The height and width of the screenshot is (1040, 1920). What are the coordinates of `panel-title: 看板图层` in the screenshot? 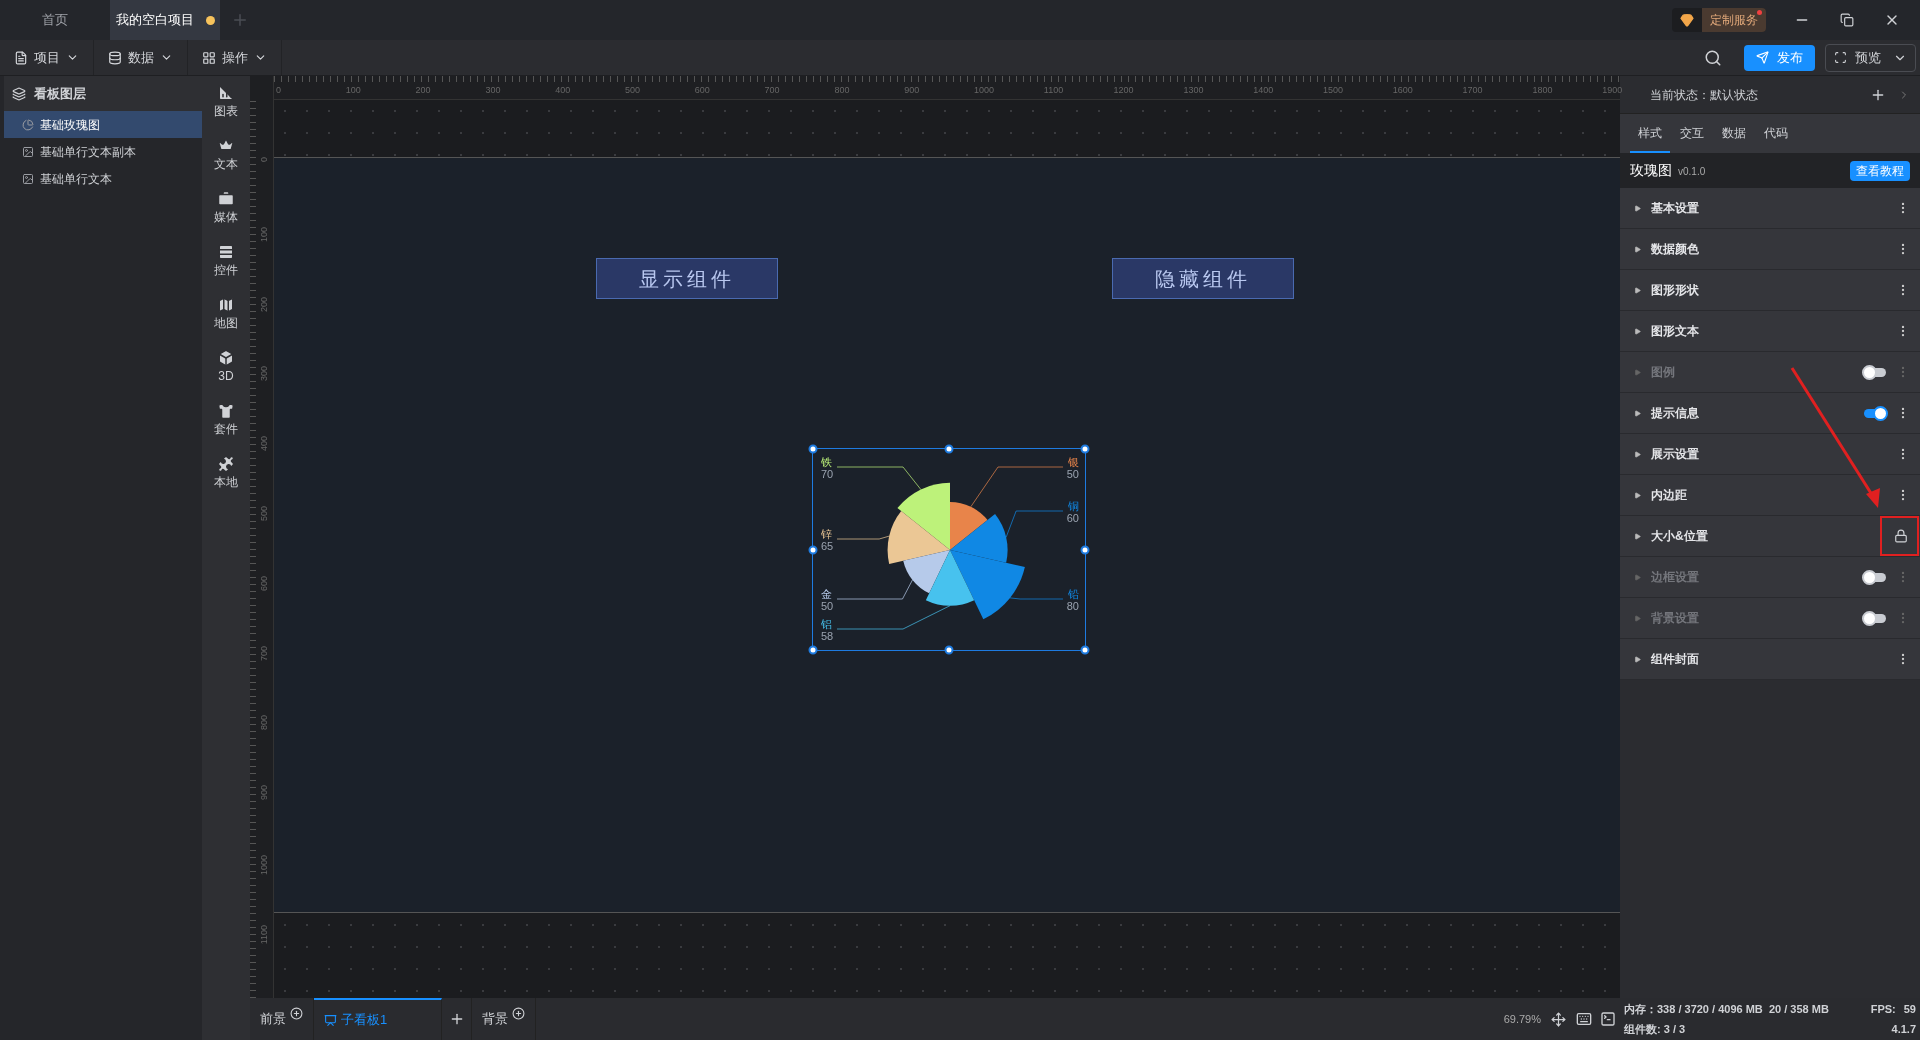 It's located at (60, 93).